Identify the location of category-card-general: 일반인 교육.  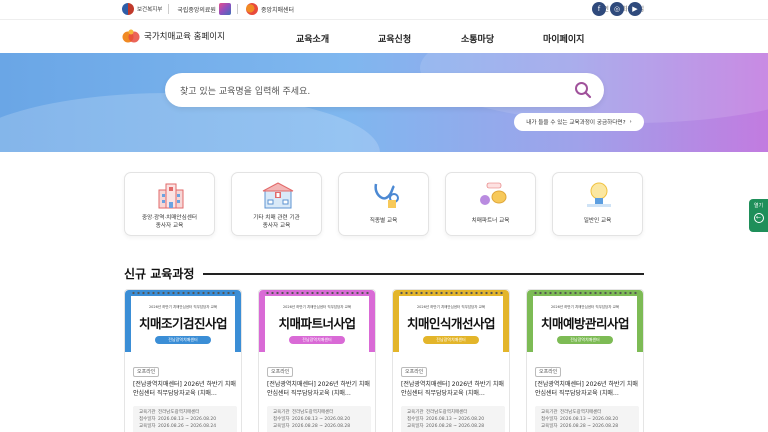
(597, 204).